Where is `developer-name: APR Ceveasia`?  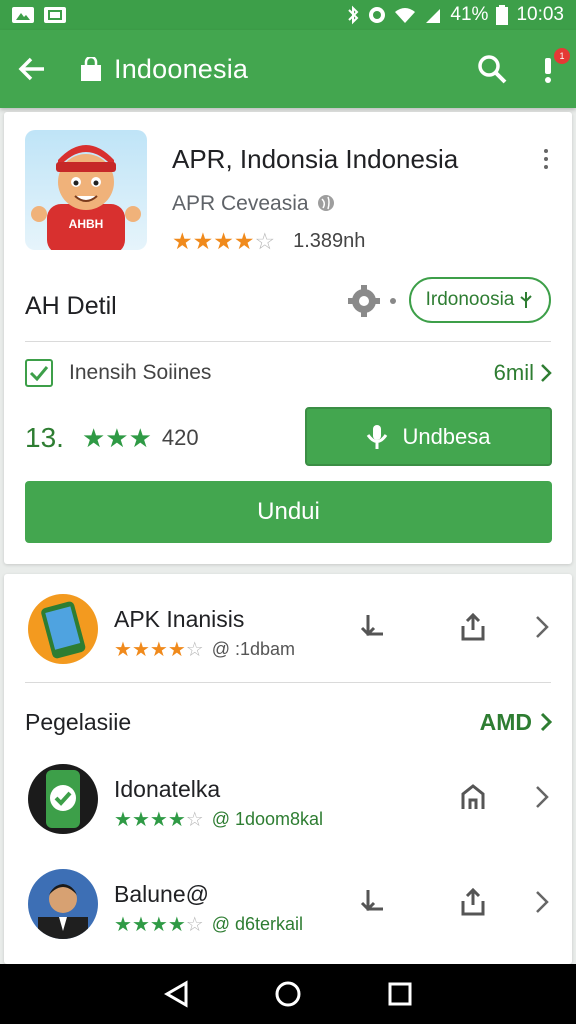
developer-name: APR Ceveasia is located at coordinates (240, 204).